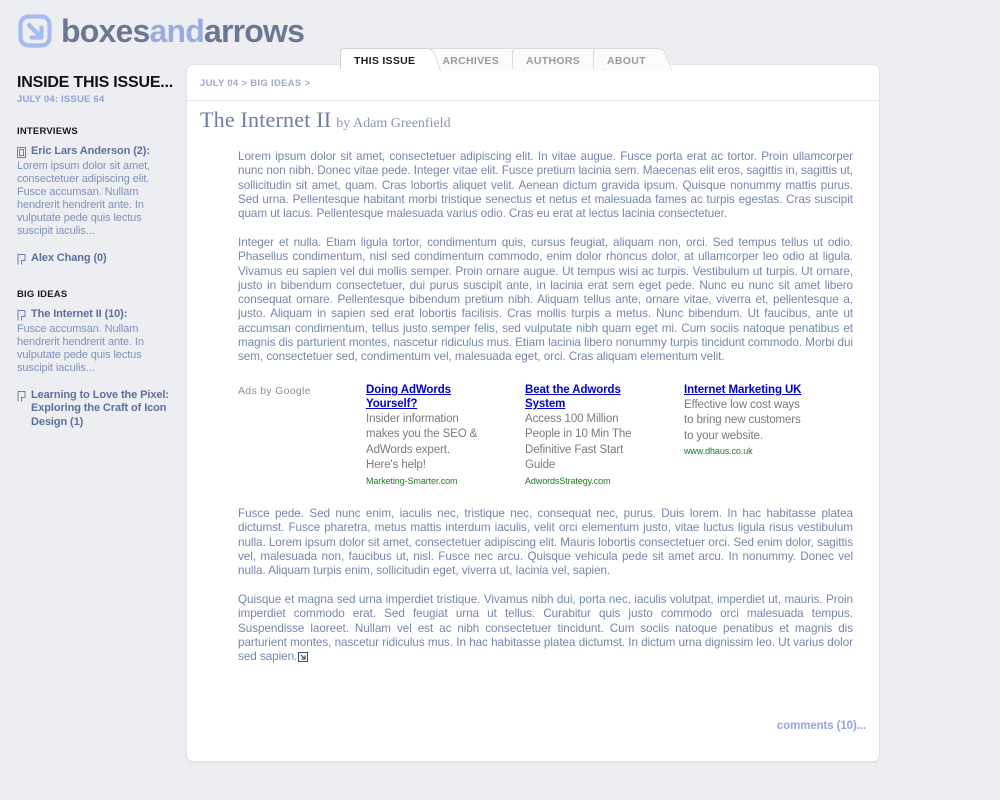  I want to click on ad-title-link: Doing AdWords Yourself?, so click(425, 397).